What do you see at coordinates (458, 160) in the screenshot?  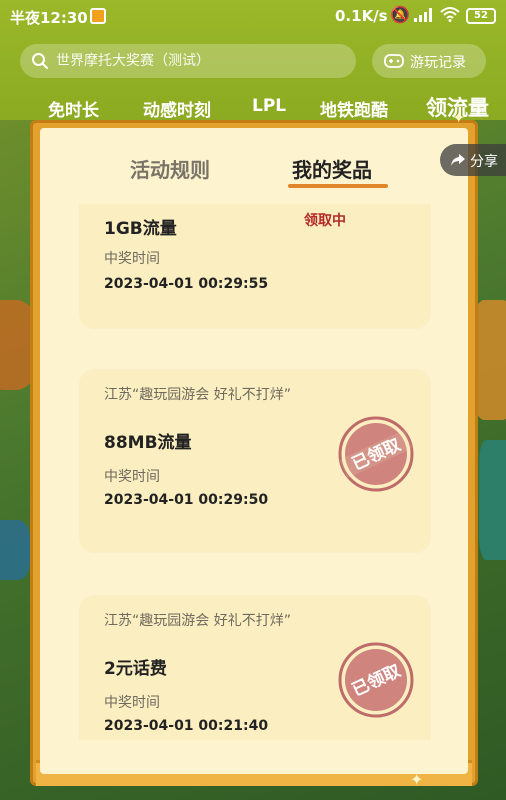 I see `share-icon` at bounding box center [458, 160].